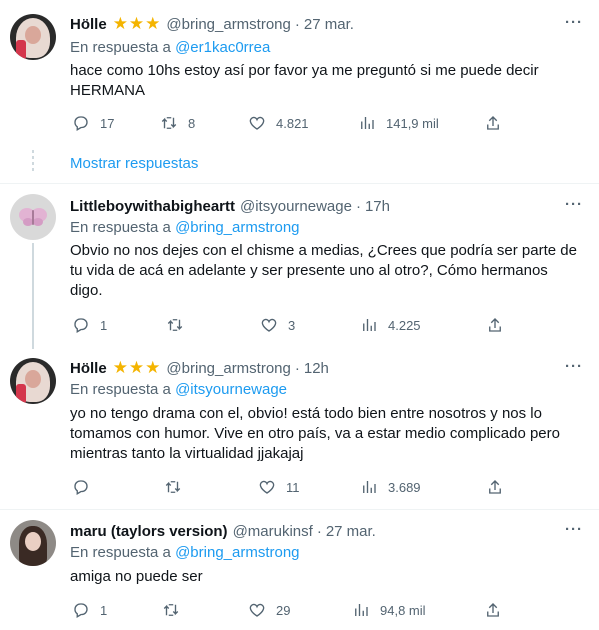 The image size is (599, 630). Describe the element at coordinates (293, 487) in the screenshot. I see `like-count: 11` at that location.